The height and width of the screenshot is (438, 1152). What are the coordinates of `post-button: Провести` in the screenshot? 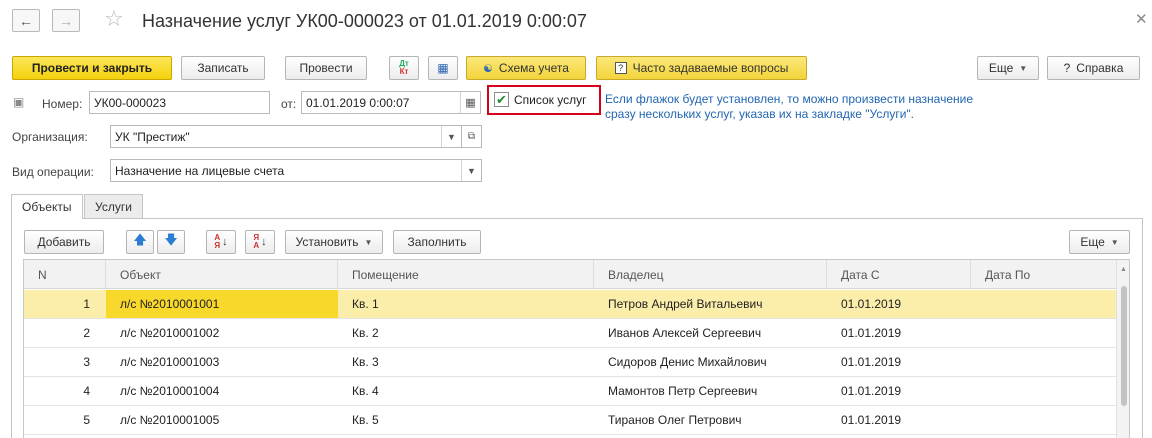 It's located at (326, 68).